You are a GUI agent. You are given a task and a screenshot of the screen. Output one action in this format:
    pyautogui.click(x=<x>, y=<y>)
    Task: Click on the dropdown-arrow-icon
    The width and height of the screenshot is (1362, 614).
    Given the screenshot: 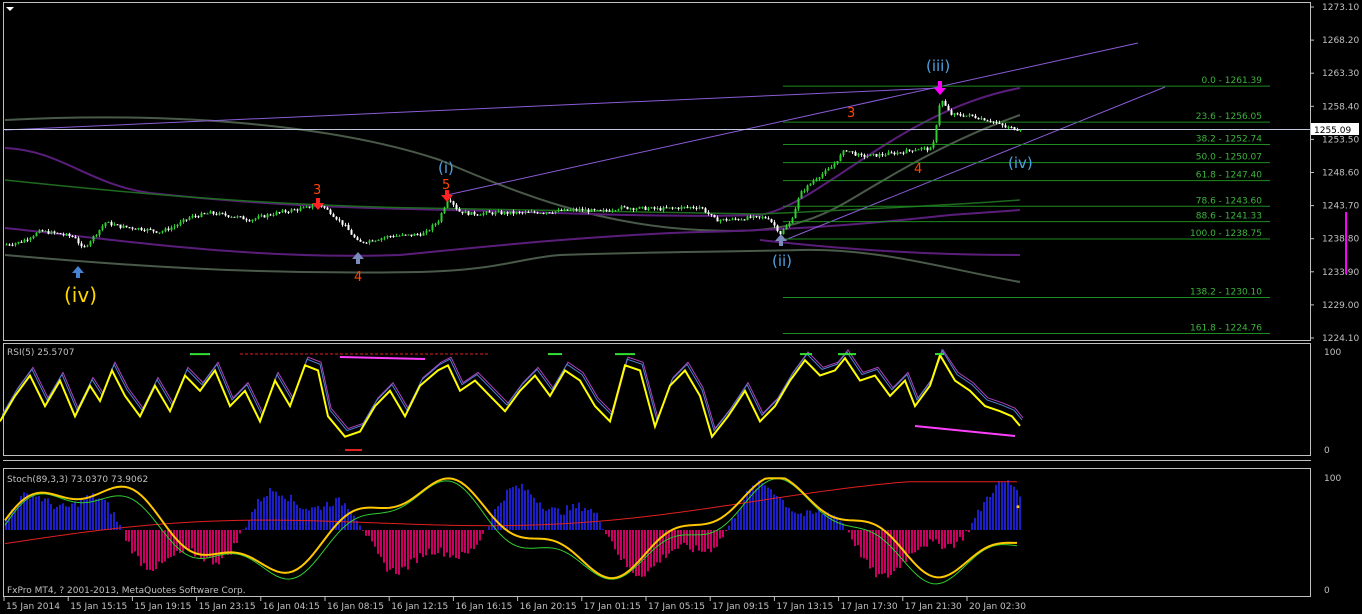 What is the action you would take?
    pyautogui.click(x=10, y=9)
    